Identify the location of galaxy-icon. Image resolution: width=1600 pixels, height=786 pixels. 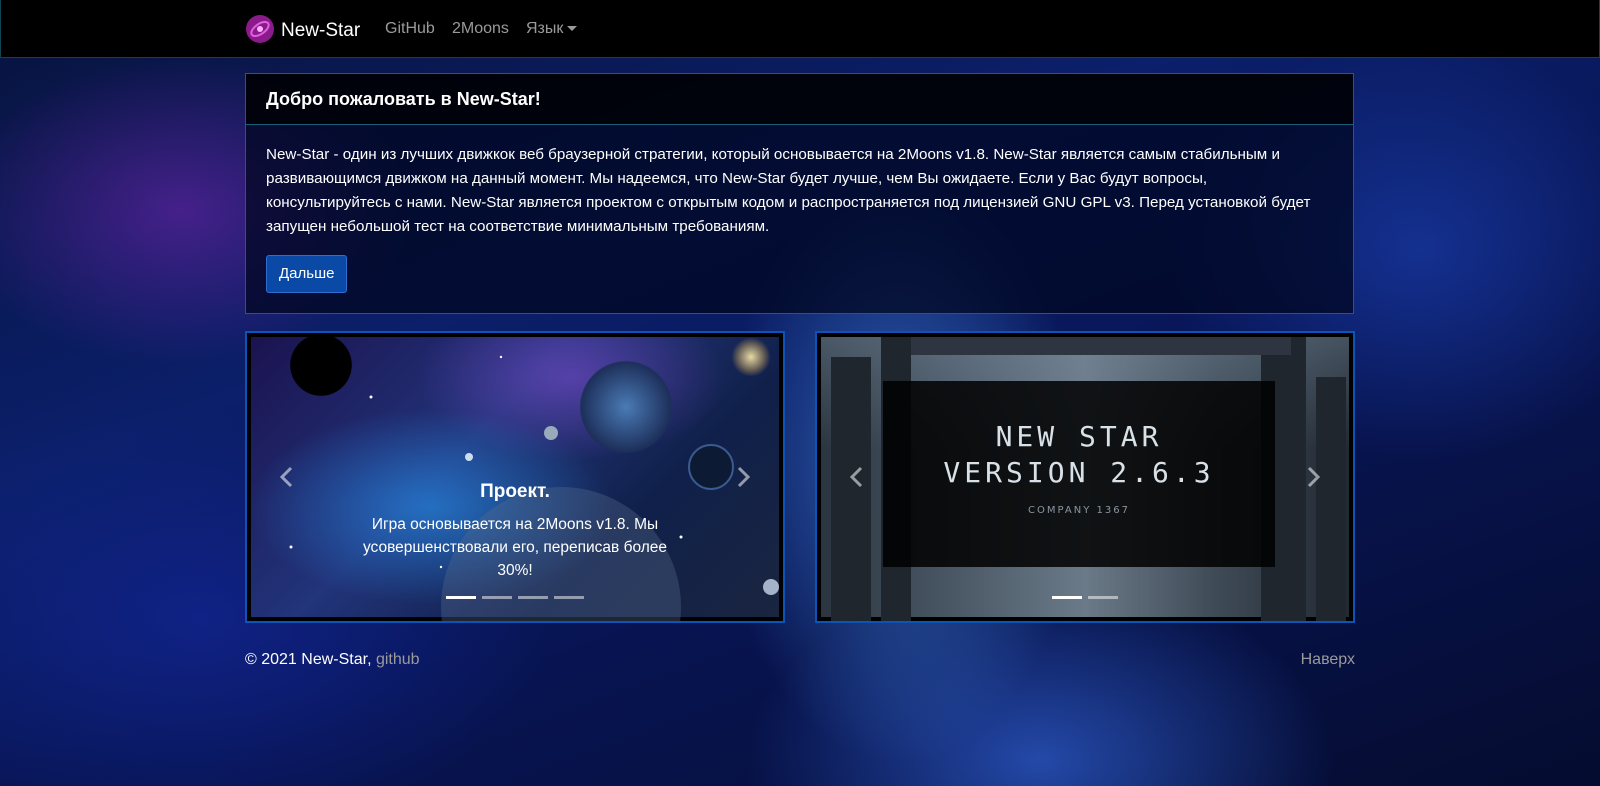
(260, 31).